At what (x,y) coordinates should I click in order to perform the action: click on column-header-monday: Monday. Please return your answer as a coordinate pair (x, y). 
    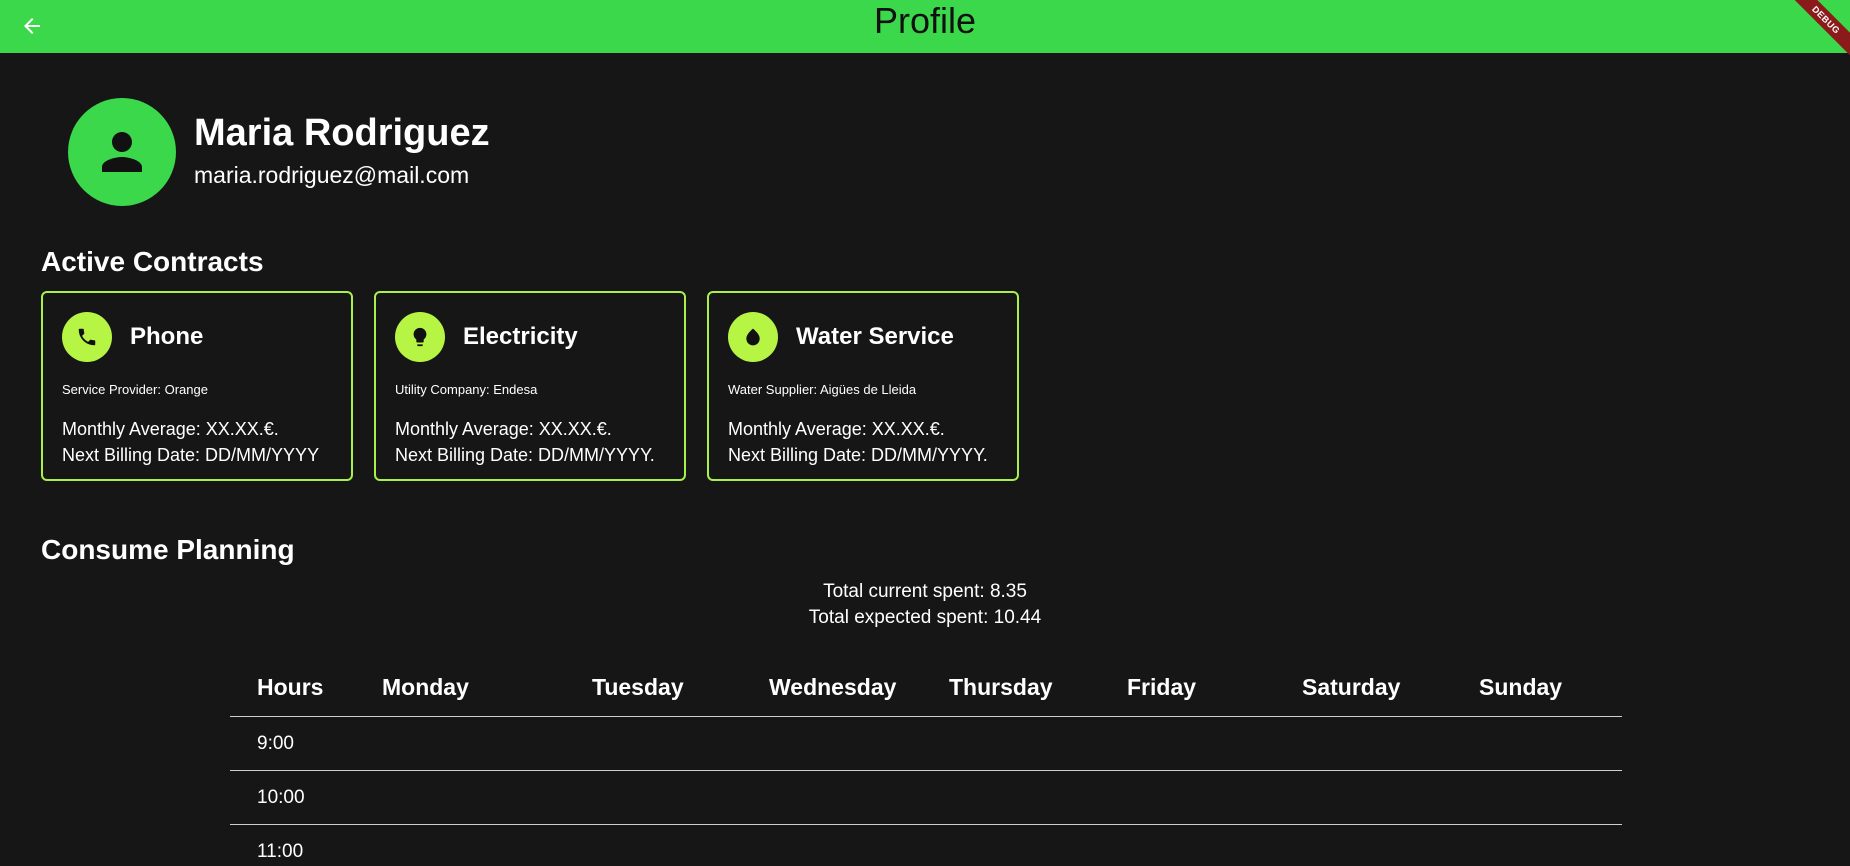
    Looking at the image, I should click on (425, 687).